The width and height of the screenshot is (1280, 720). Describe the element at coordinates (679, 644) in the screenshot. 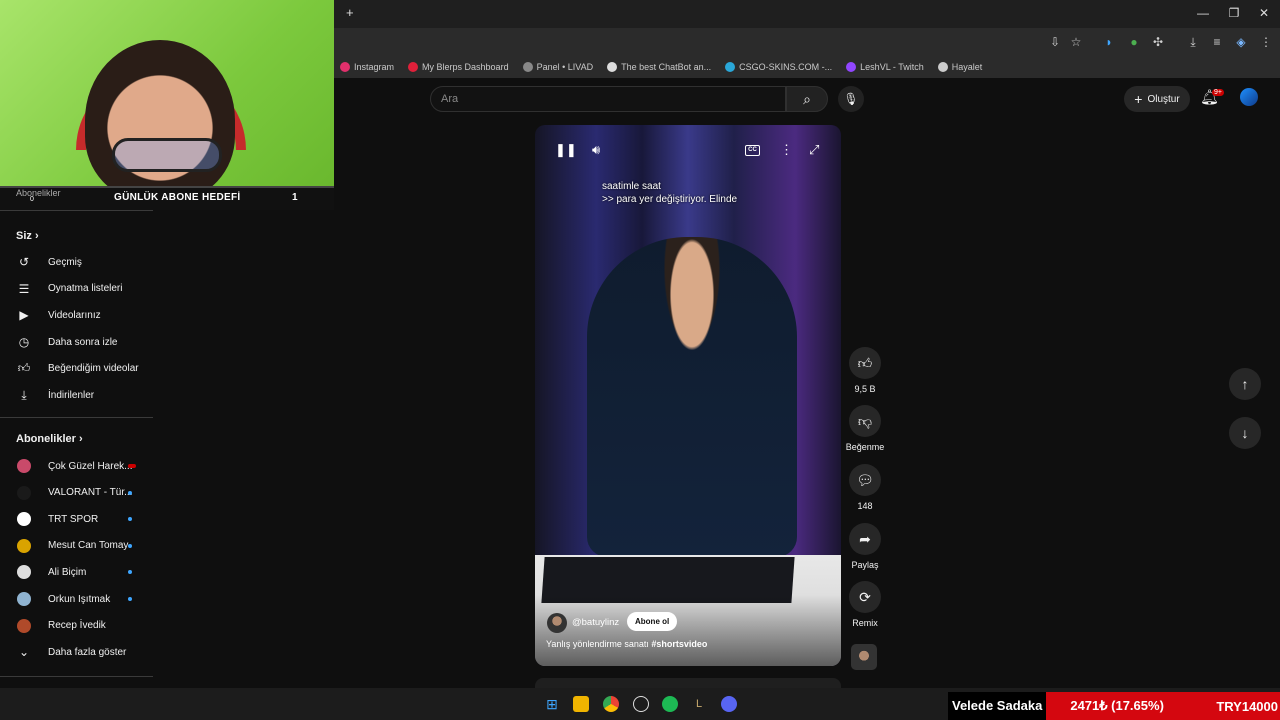

I see `hashtag-link: #shortsvideo` at that location.